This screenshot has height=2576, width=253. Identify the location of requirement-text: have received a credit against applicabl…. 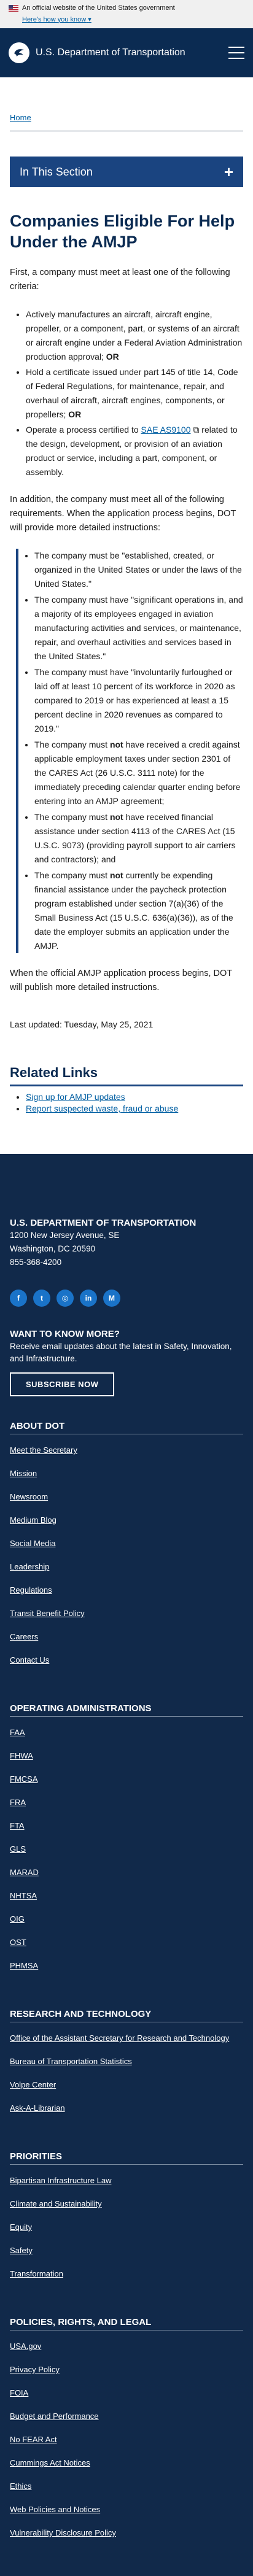
(137, 773).